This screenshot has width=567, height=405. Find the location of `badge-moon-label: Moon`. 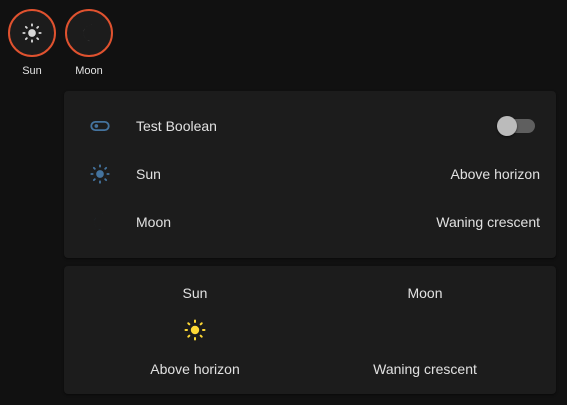

badge-moon-label: Moon is located at coordinates (89, 71).